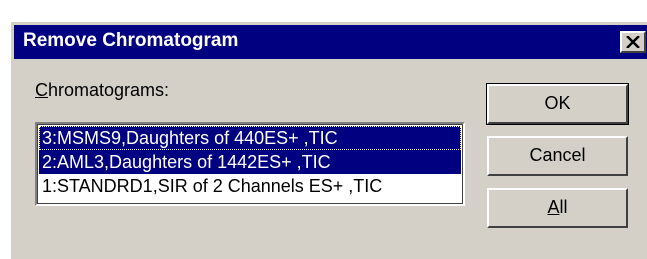  What do you see at coordinates (557, 156) in the screenshot?
I see `cancel-button: Cancel` at bounding box center [557, 156].